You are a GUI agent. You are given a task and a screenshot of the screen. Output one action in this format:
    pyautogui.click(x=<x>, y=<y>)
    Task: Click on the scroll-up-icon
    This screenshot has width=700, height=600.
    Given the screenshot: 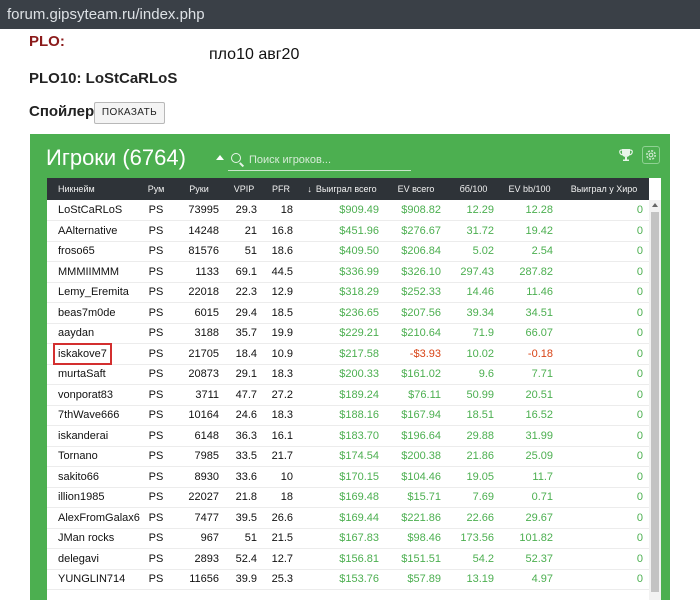 What is the action you would take?
    pyautogui.click(x=655, y=205)
    